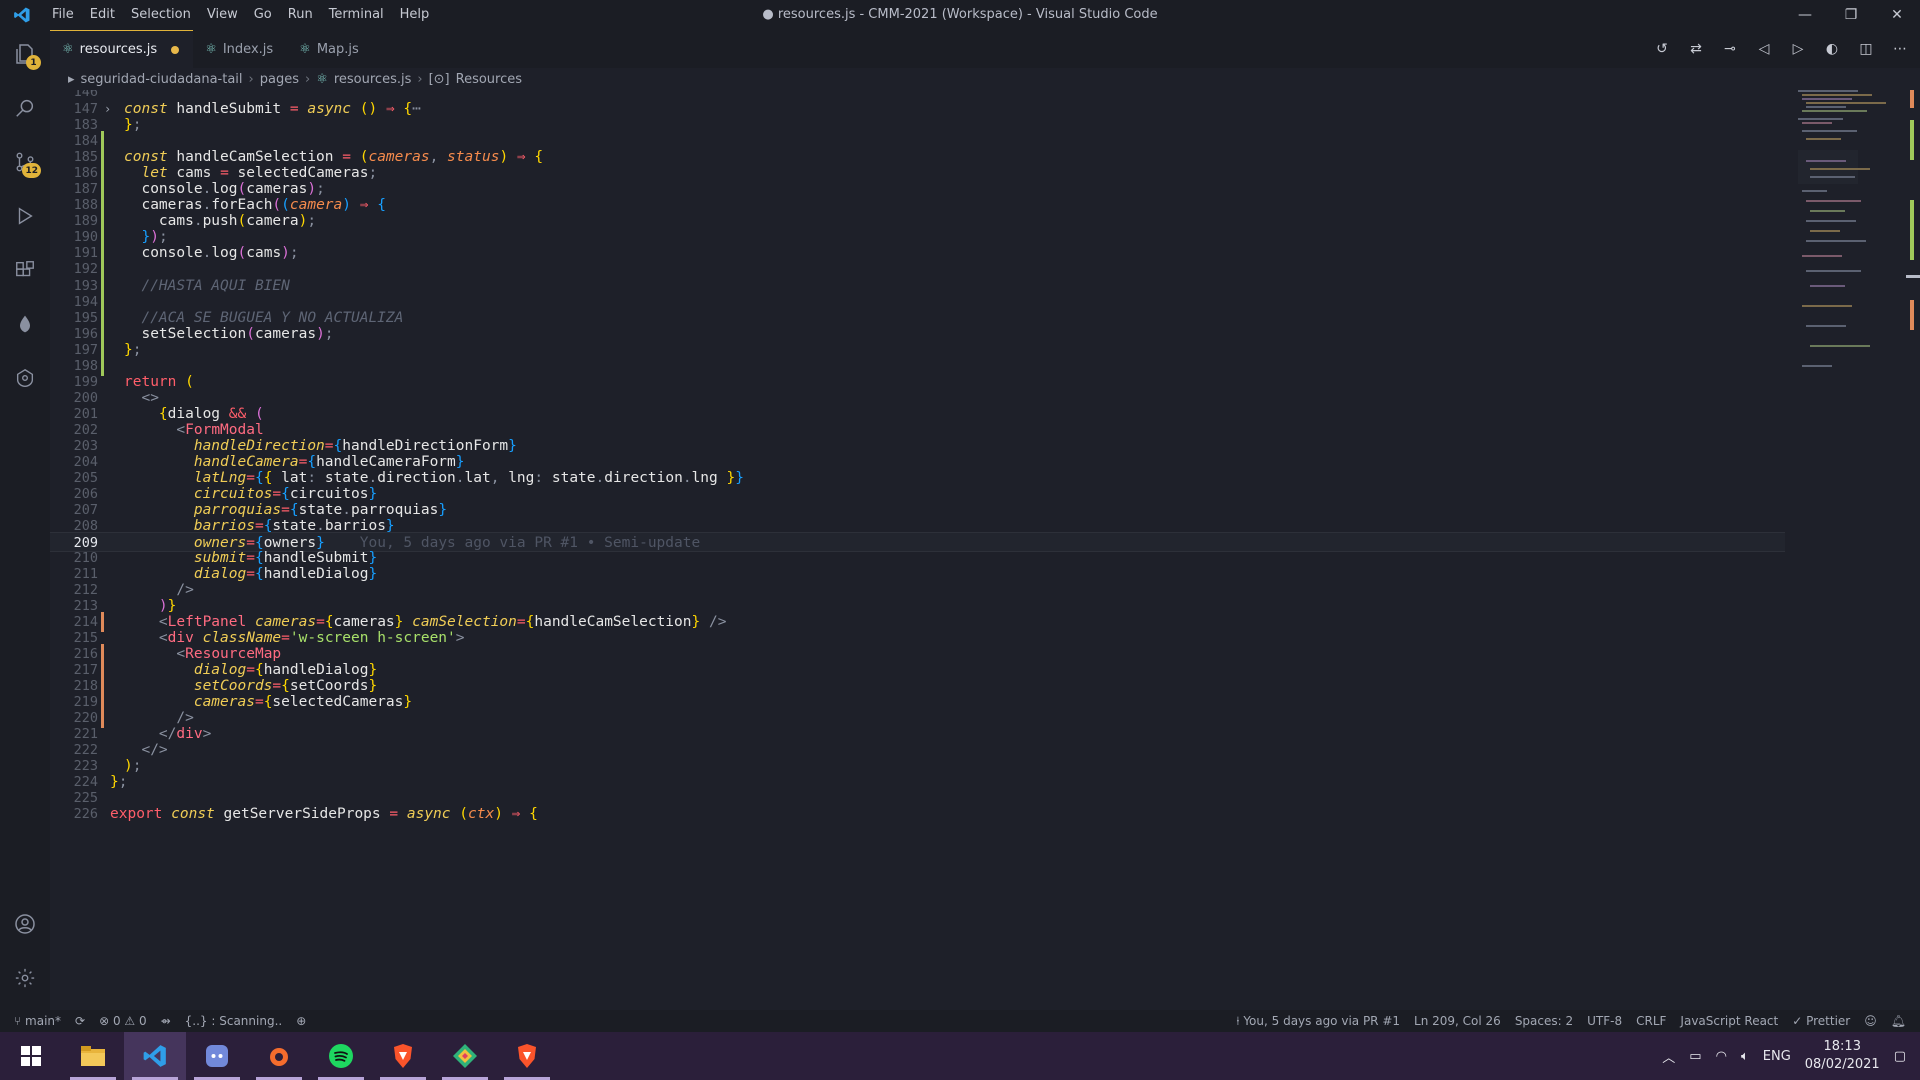 This screenshot has height=1080, width=1920. I want to click on menu-go: Go, so click(263, 15).